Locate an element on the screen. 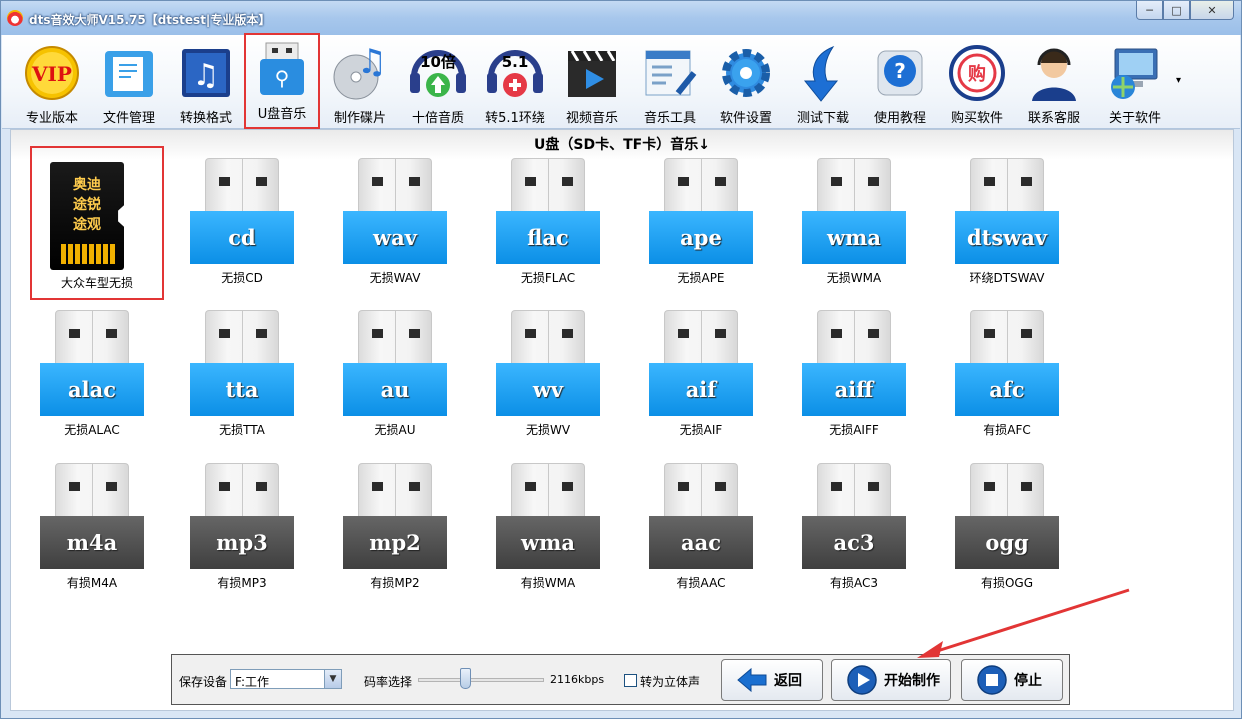  format-item-wv: wv 无损WV is located at coordinates (548, 372).